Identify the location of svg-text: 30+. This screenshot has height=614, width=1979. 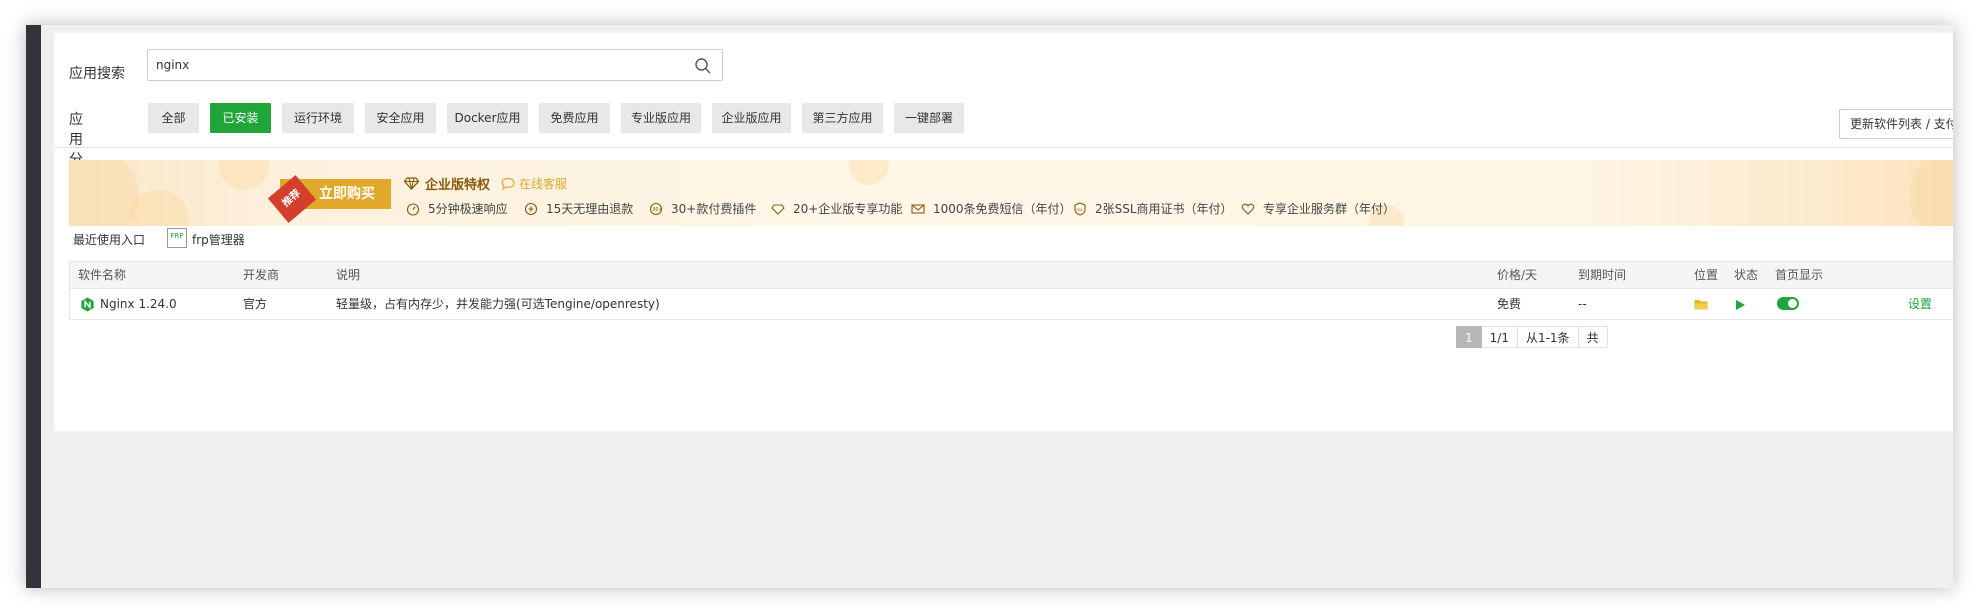
(657, 210).